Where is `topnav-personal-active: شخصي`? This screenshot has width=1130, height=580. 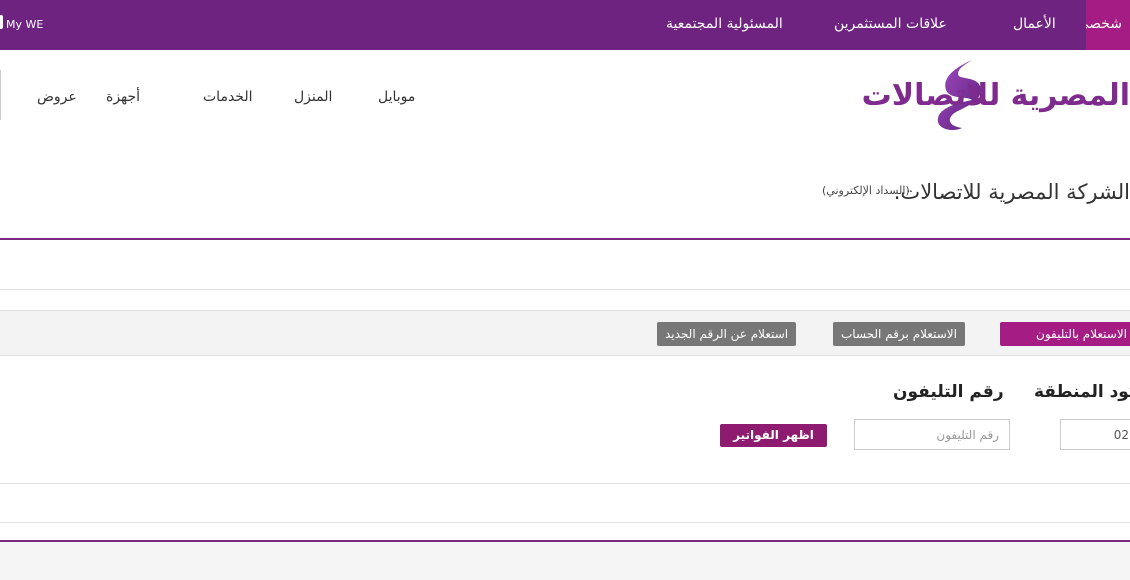
topnav-personal-active: شخصي is located at coordinates (1108, 25).